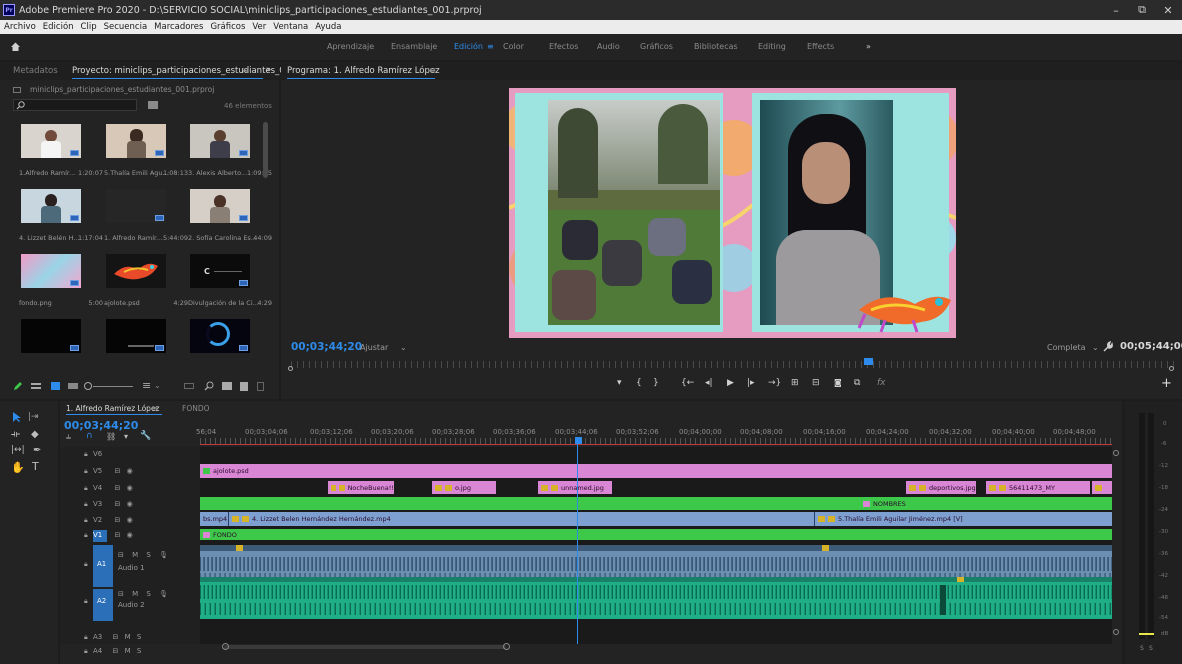 The height and width of the screenshot is (664, 1182). Describe the element at coordinates (73, 386) in the screenshot. I see `freeform-view-icon` at that location.